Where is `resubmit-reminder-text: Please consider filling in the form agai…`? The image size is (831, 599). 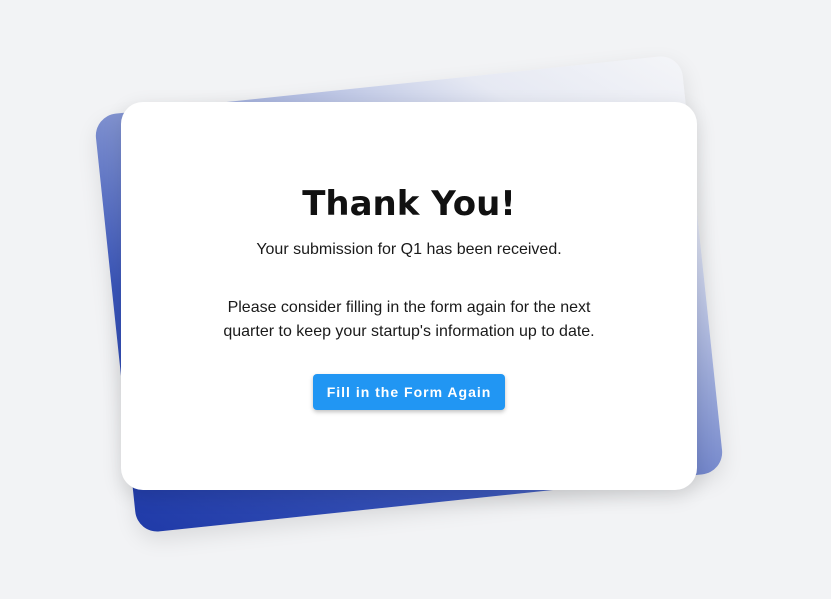 resubmit-reminder-text: Please consider filling in the form agai… is located at coordinates (409, 319).